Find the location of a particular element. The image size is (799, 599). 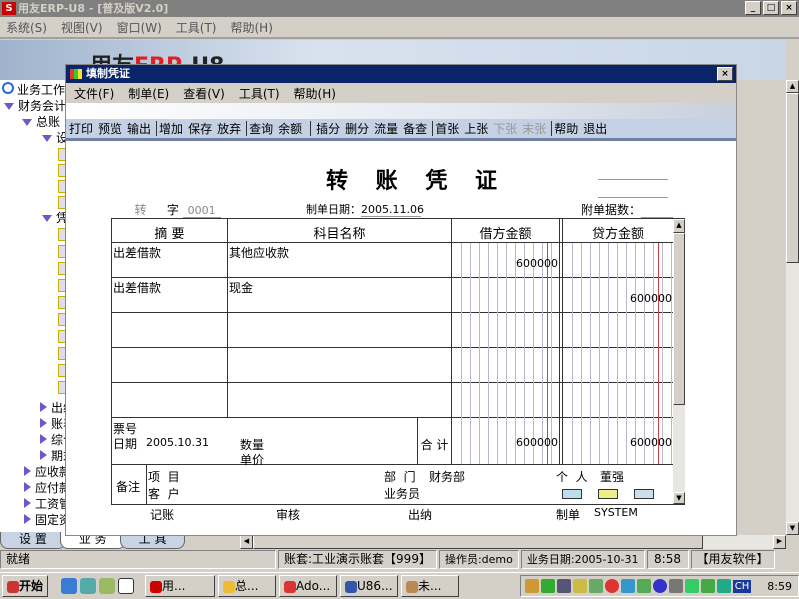

query-button: 查询 is located at coordinates (261, 128).